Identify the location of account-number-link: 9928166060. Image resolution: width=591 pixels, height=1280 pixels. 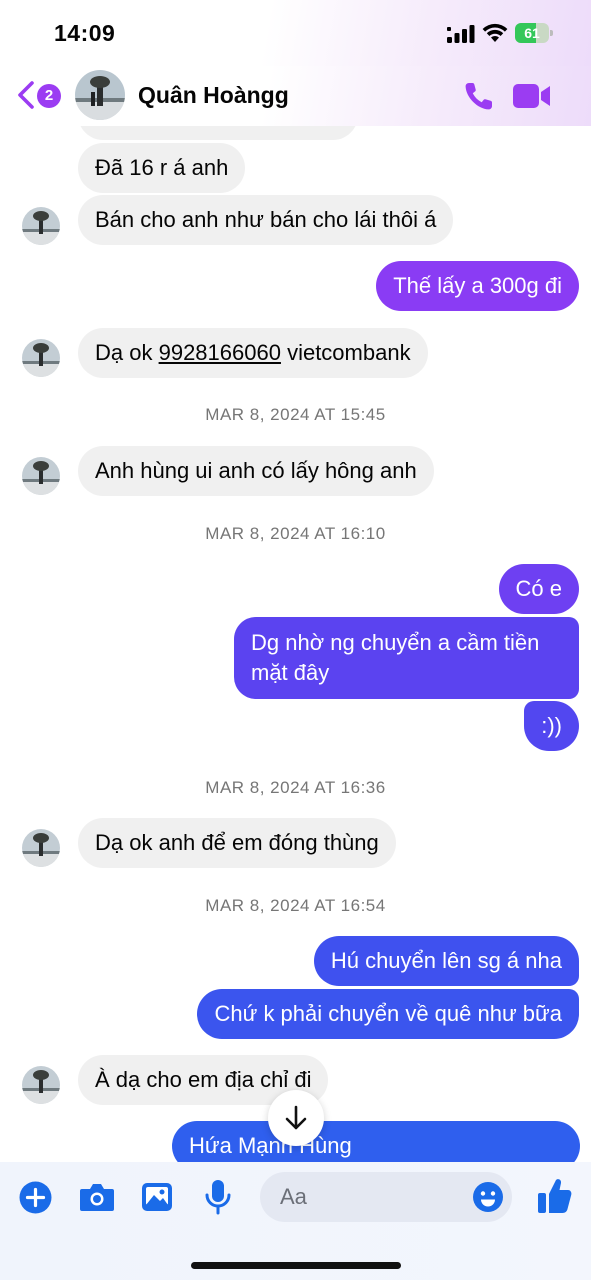
(220, 352).